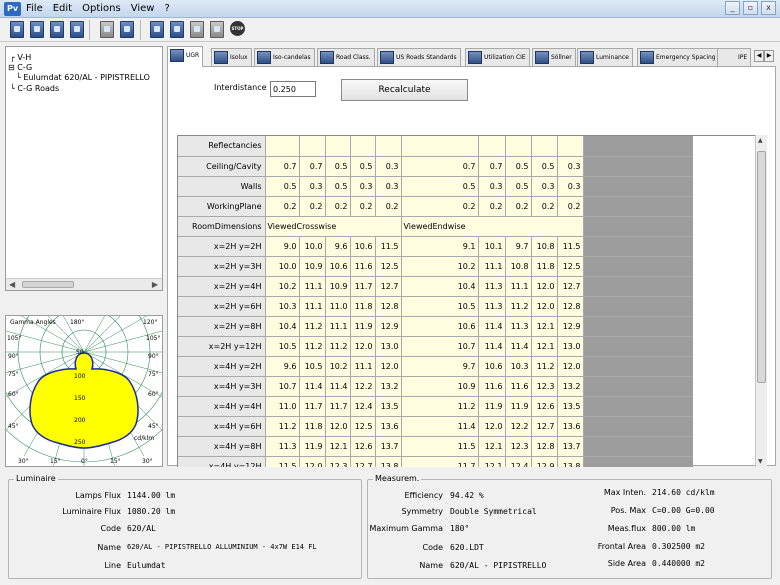 This screenshot has width=780, height=585. I want to click on ugr-cell-crosswise: 12.6, so click(363, 446).